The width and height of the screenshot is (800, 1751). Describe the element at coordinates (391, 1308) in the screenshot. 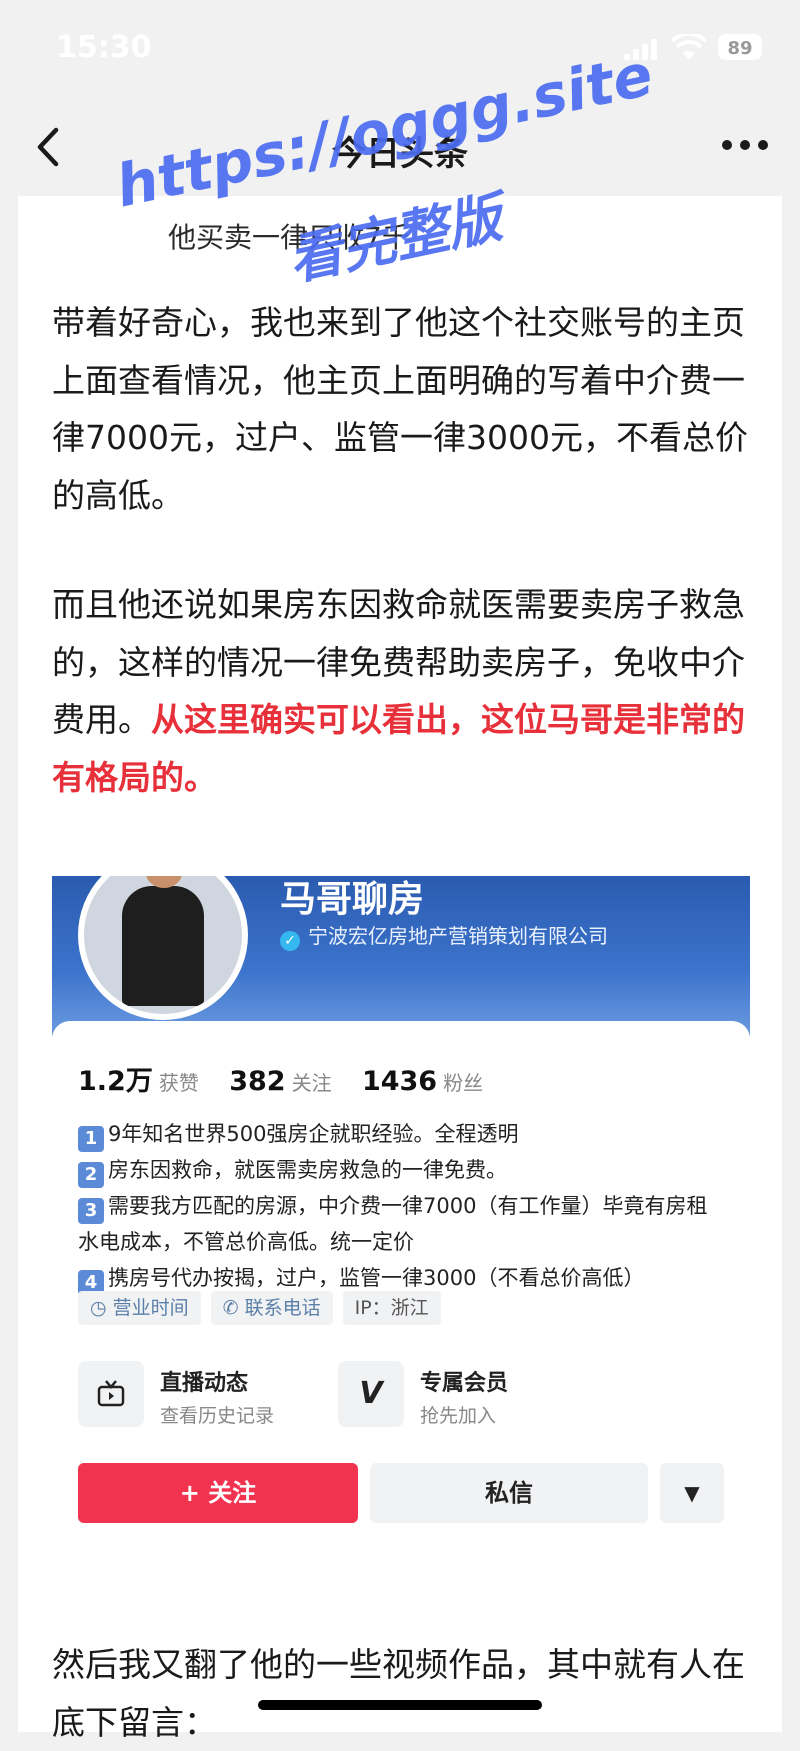

I see `ip-location-tag: IP：浙江` at that location.